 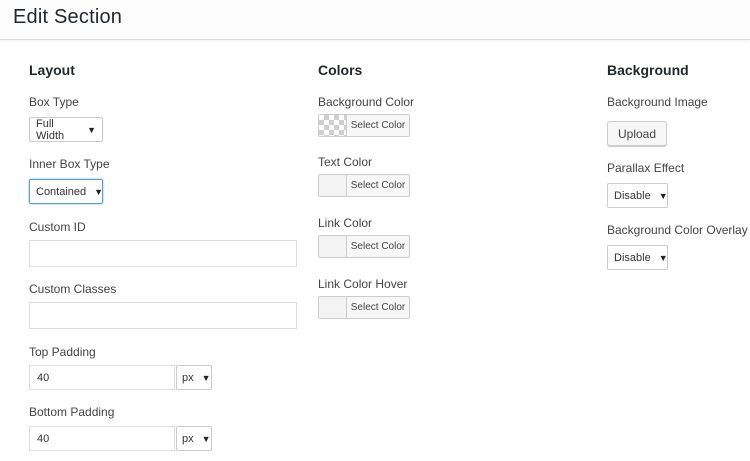 What do you see at coordinates (632, 257) in the screenshot?
I see `background-color-overlay-value: Disable` at bounding box center [632, 257].